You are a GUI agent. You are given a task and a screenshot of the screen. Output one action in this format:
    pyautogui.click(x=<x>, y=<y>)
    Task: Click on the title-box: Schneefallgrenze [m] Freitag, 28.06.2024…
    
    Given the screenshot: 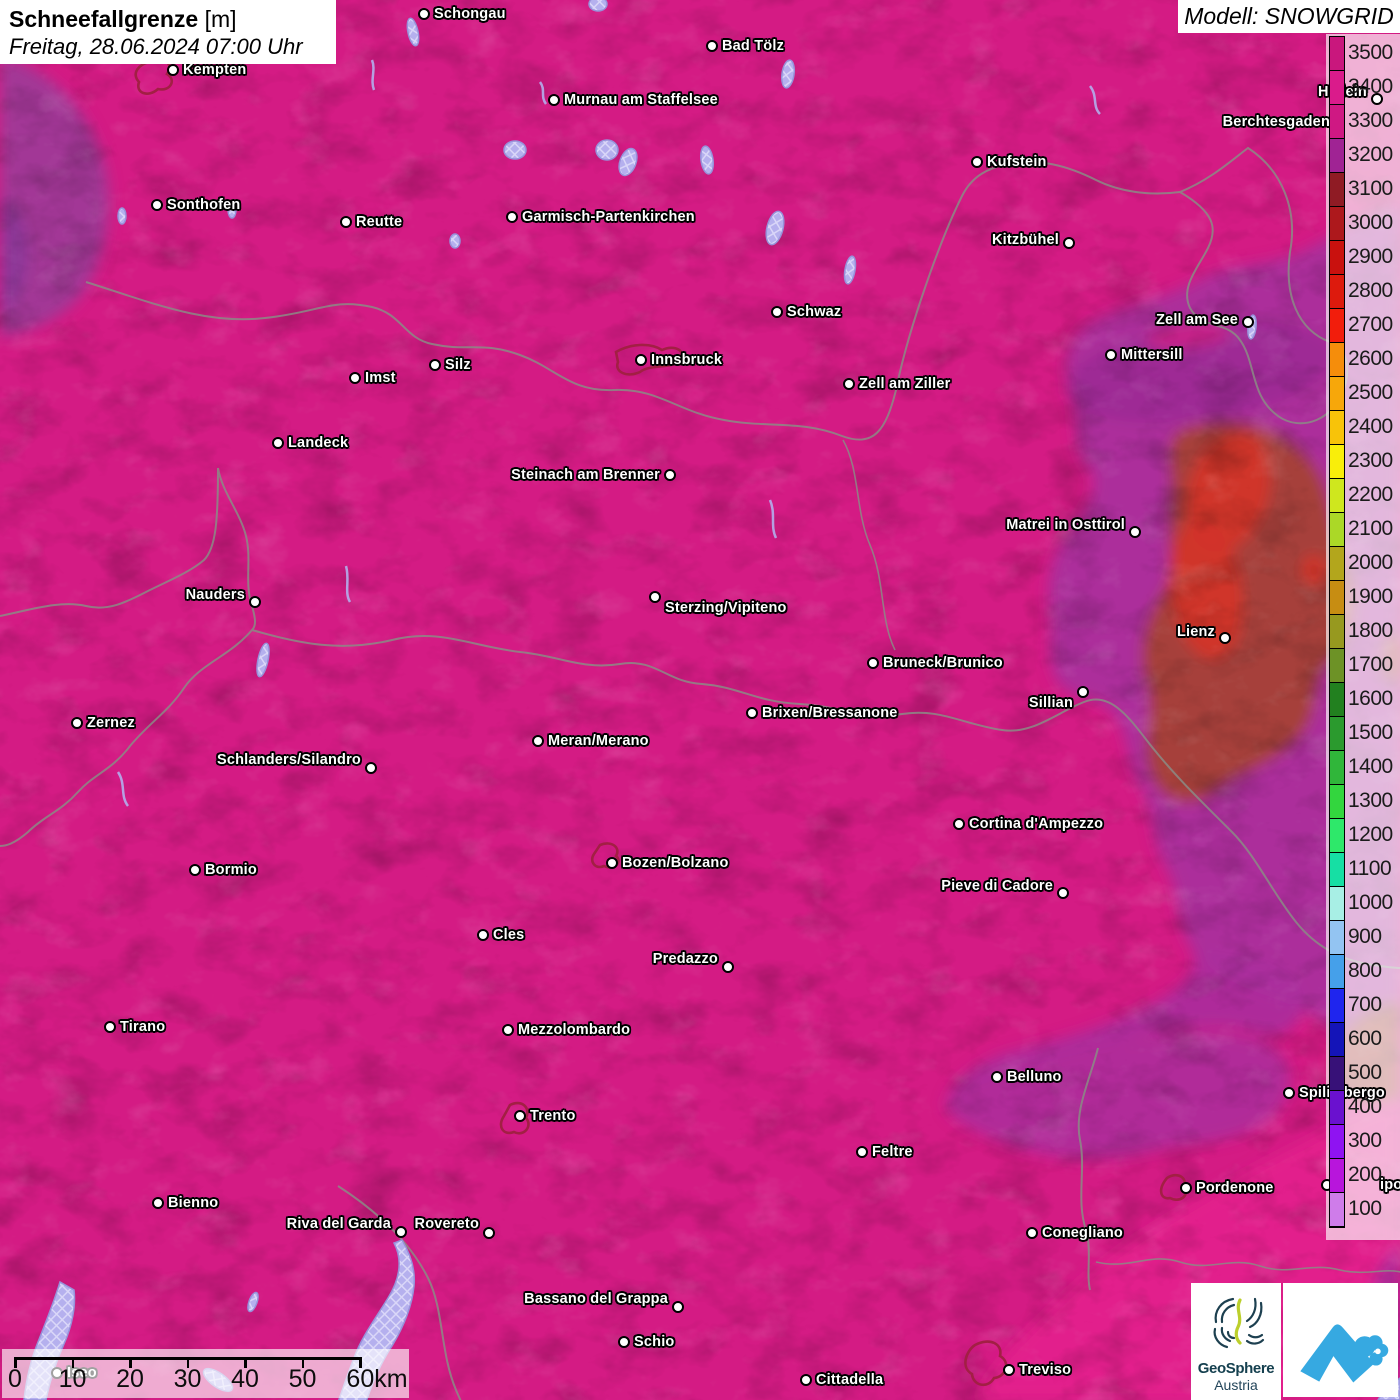 What is the action you would take?
    pyautogui.click(x=168, y=32)
    